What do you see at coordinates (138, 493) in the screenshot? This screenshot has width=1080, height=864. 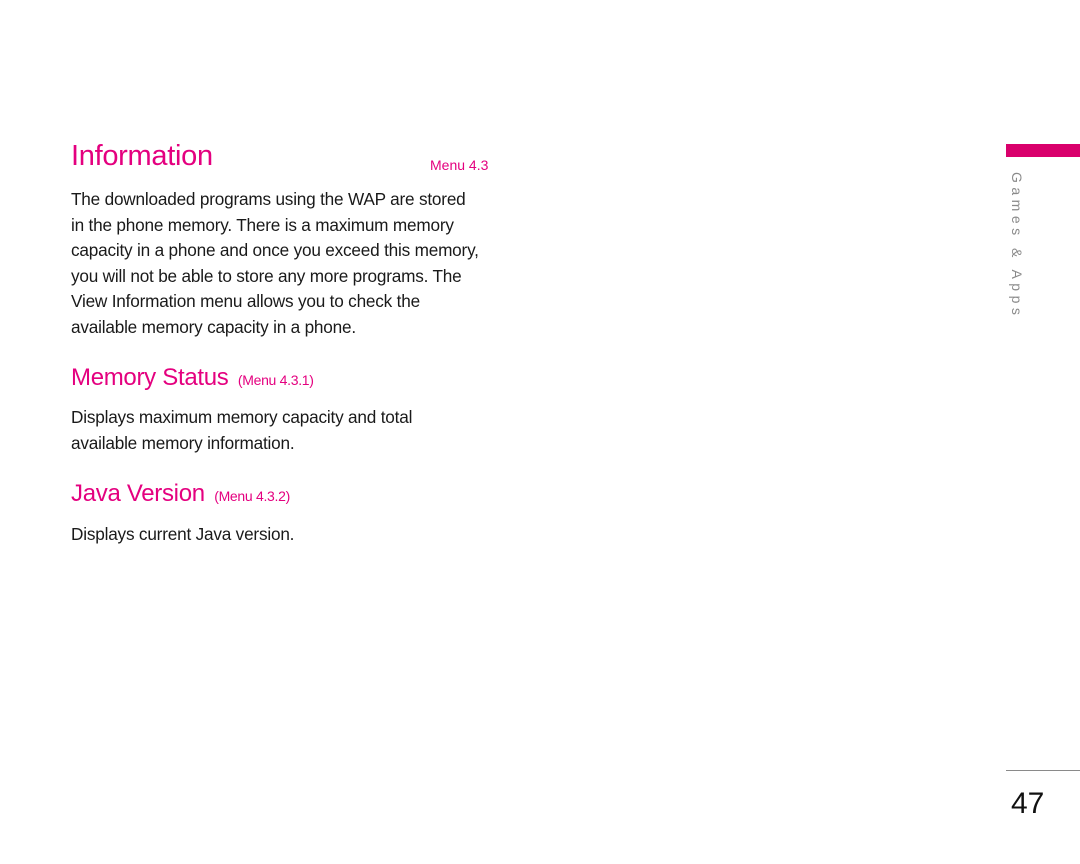 I see `java-version-title: Java Version` at bounding box center [138, 493].